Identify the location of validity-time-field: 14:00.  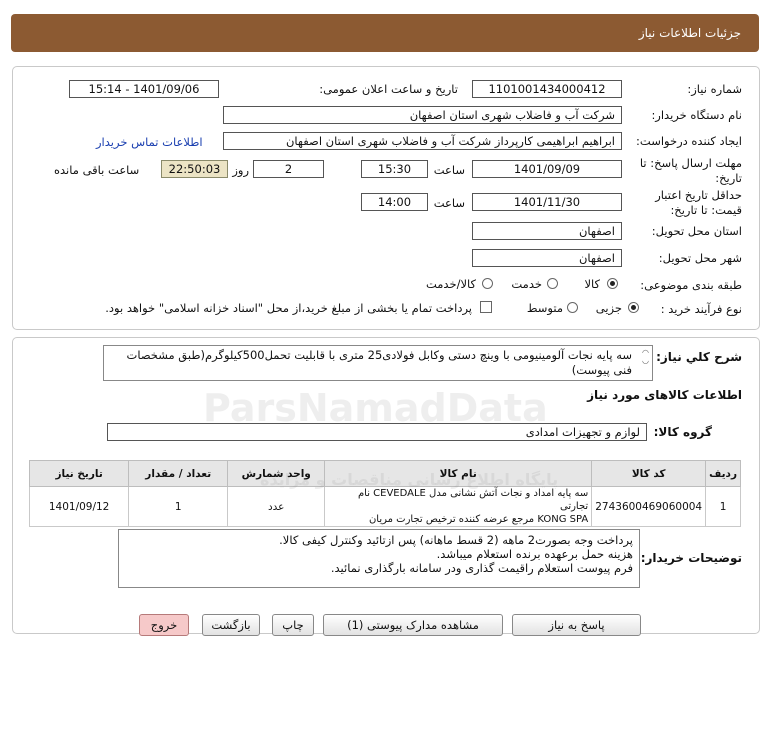
(394, 202).